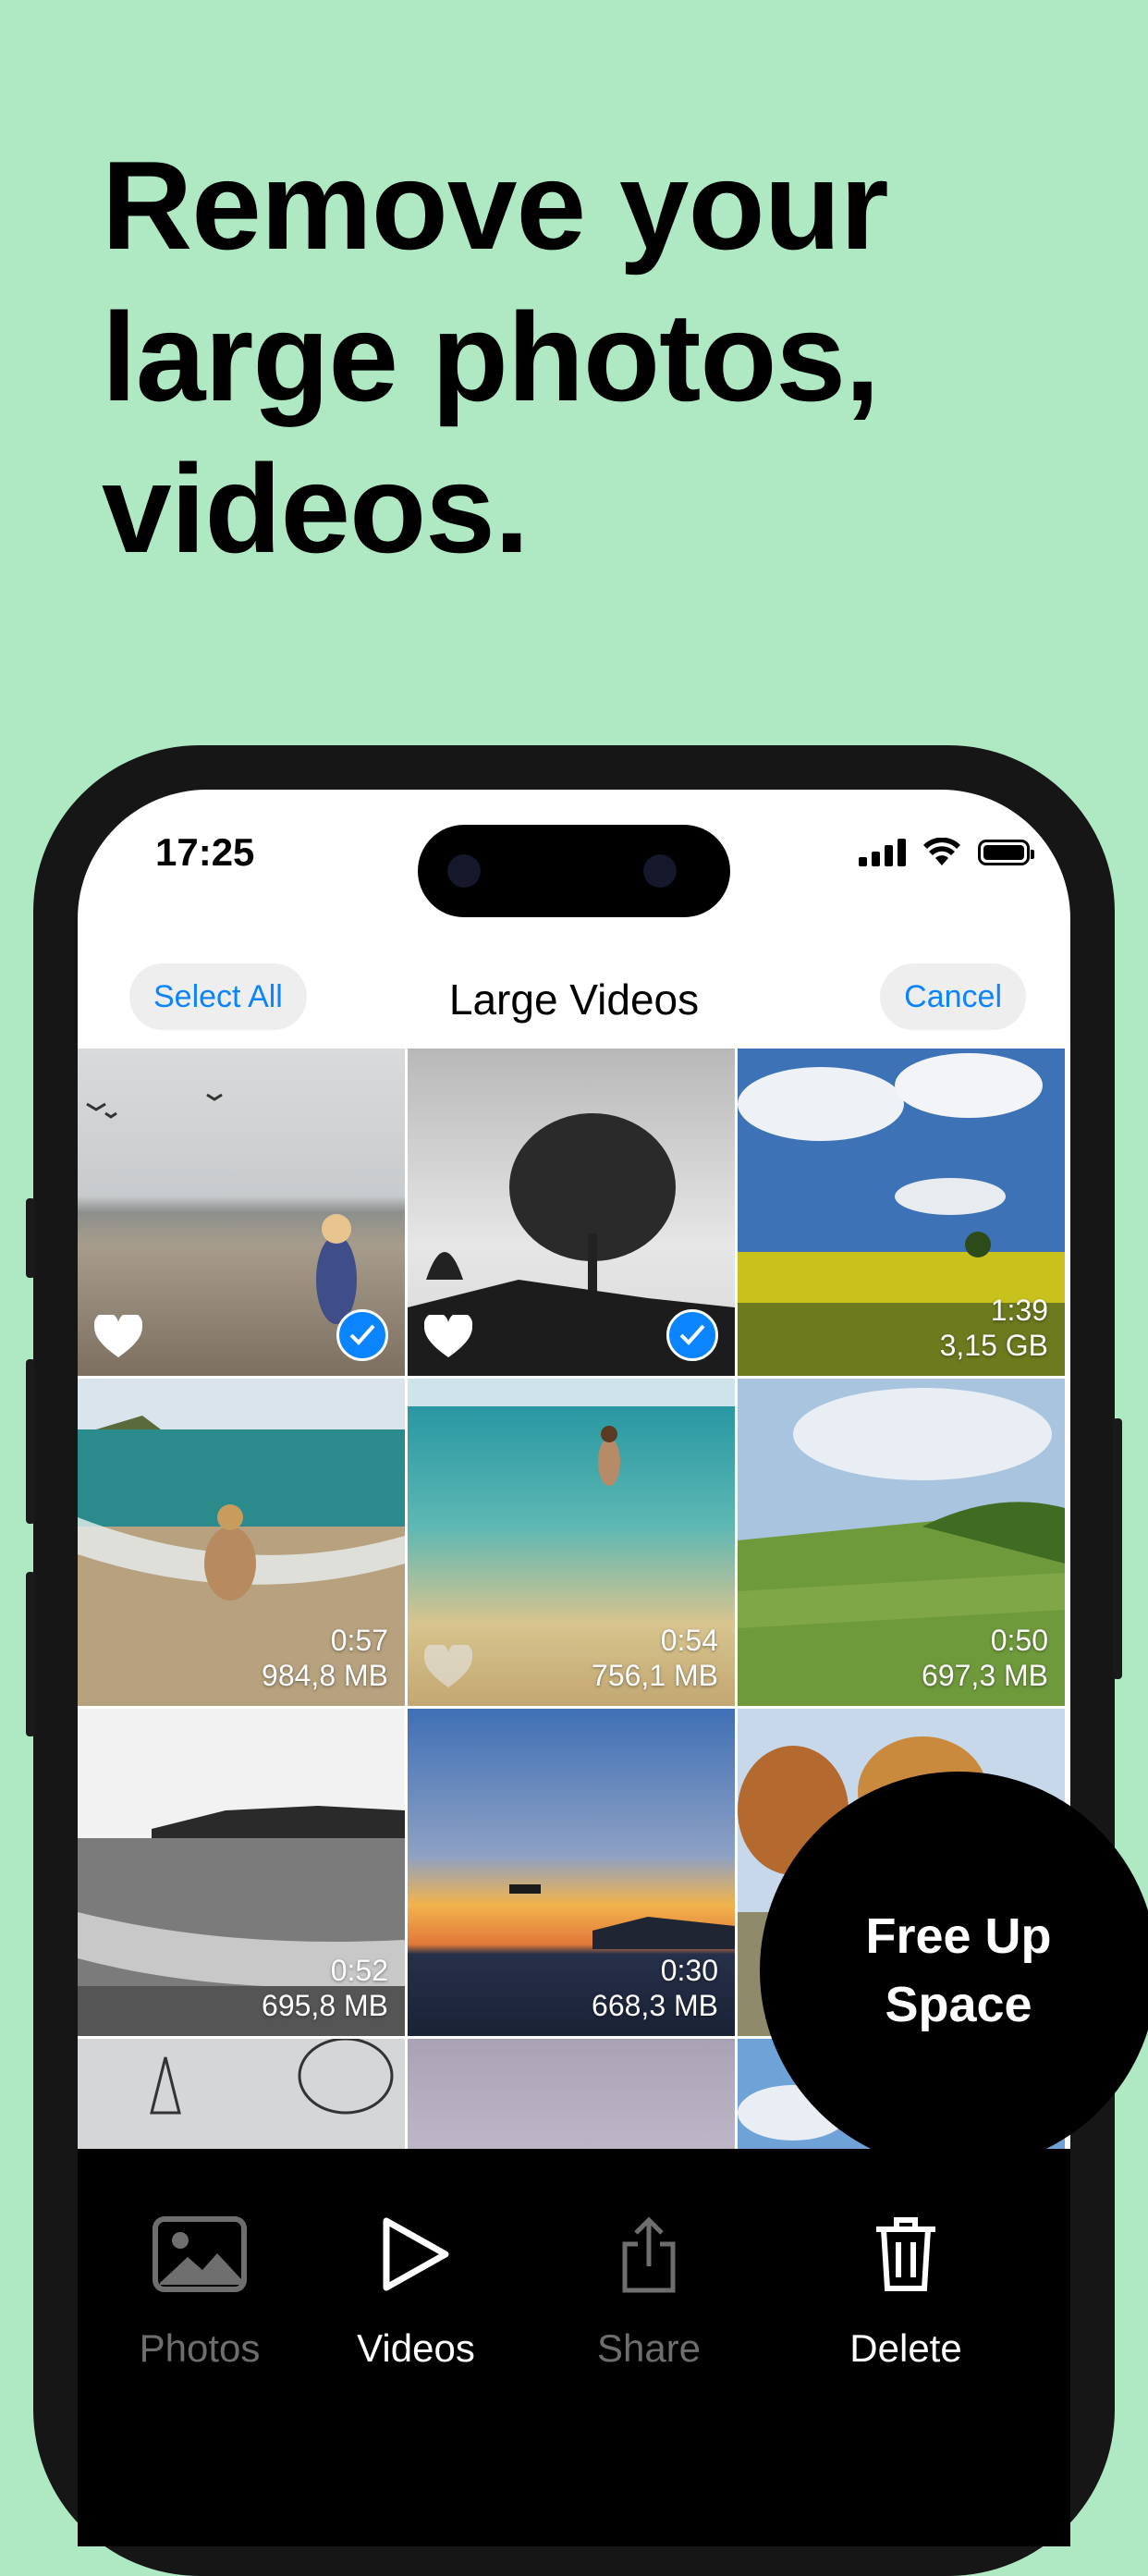 The height and width of the screenshot is (2576, 1148). I want to click on video-size: 668,3 MB, so click(655, 2005).